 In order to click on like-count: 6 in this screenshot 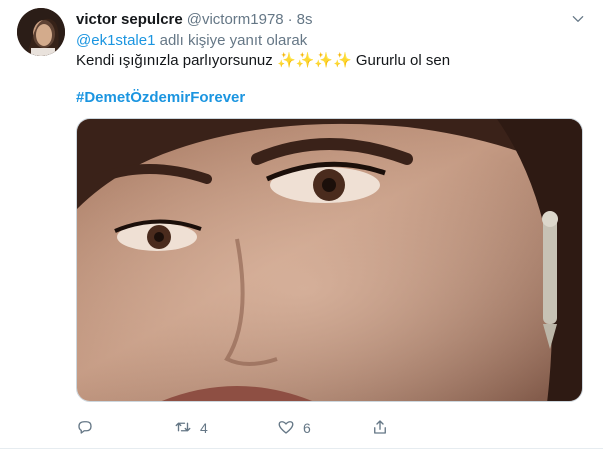, I will do `click(307, 428)`.